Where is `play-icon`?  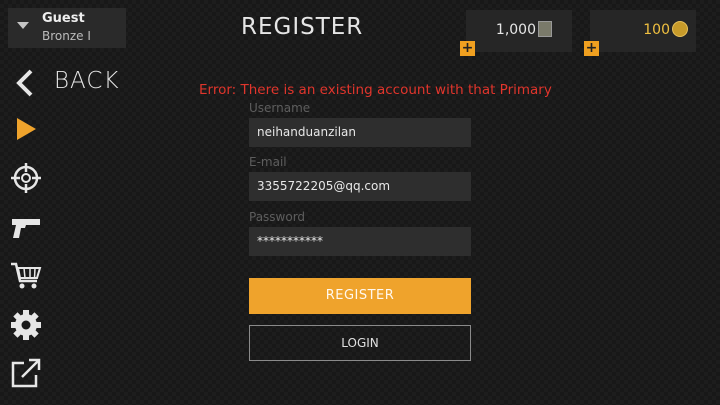 play-icon is located at coordinates (26, 129).